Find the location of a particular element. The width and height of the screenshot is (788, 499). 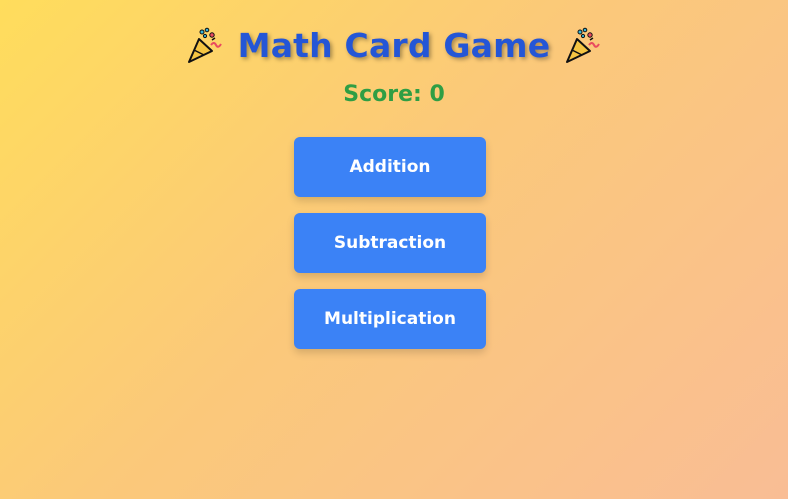

page-title: Math Card Game is located at coordinates (394, 45).